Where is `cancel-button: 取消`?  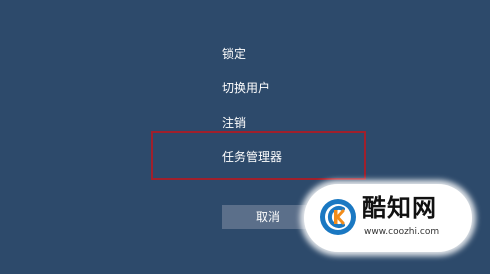
cancel-button: 取消 is located at coordinates (268, 217).